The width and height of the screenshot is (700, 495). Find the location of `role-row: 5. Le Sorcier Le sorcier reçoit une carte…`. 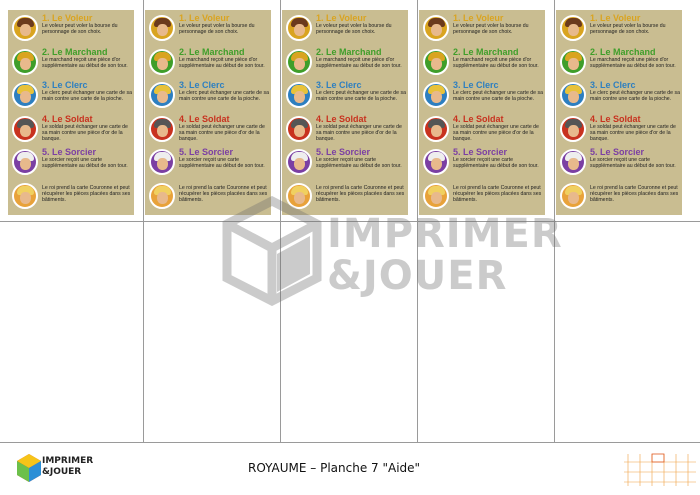

role-row: 5. Le Sorcier Le sorcier reçoit une carte… is located at coordinates (482, 164).